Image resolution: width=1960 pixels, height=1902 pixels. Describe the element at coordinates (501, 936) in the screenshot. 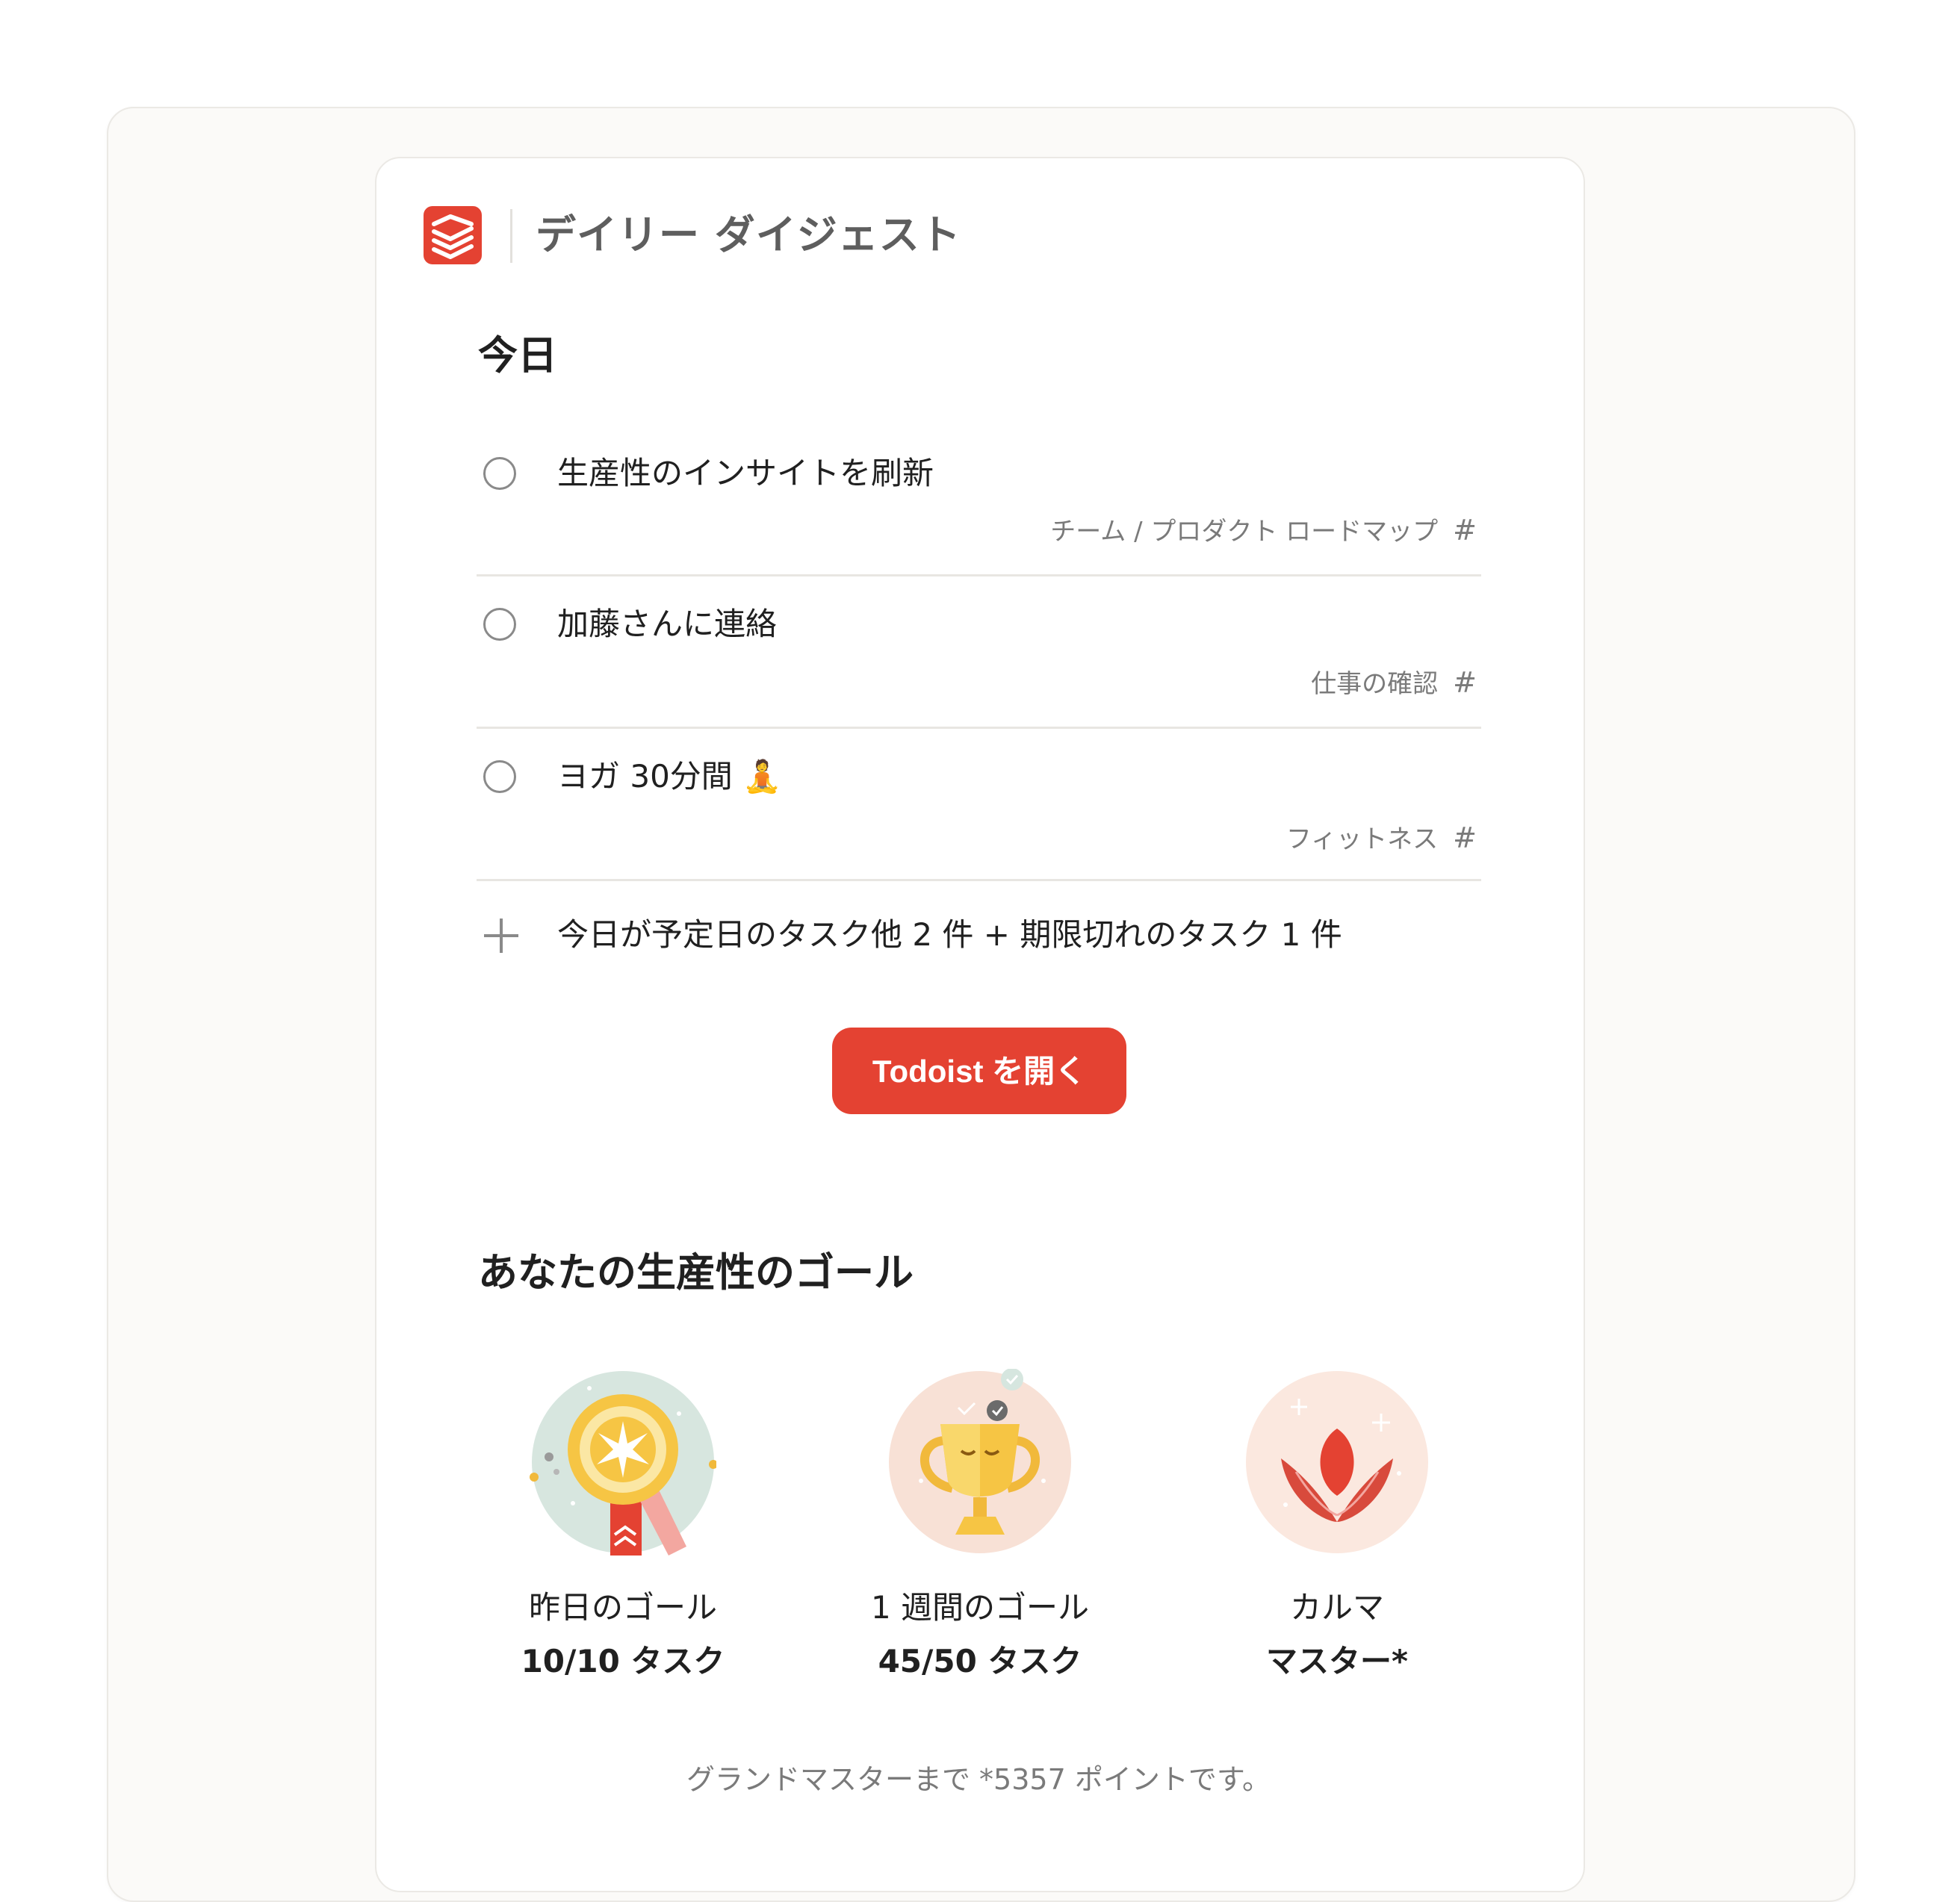

I see `plus-icon` at that location.